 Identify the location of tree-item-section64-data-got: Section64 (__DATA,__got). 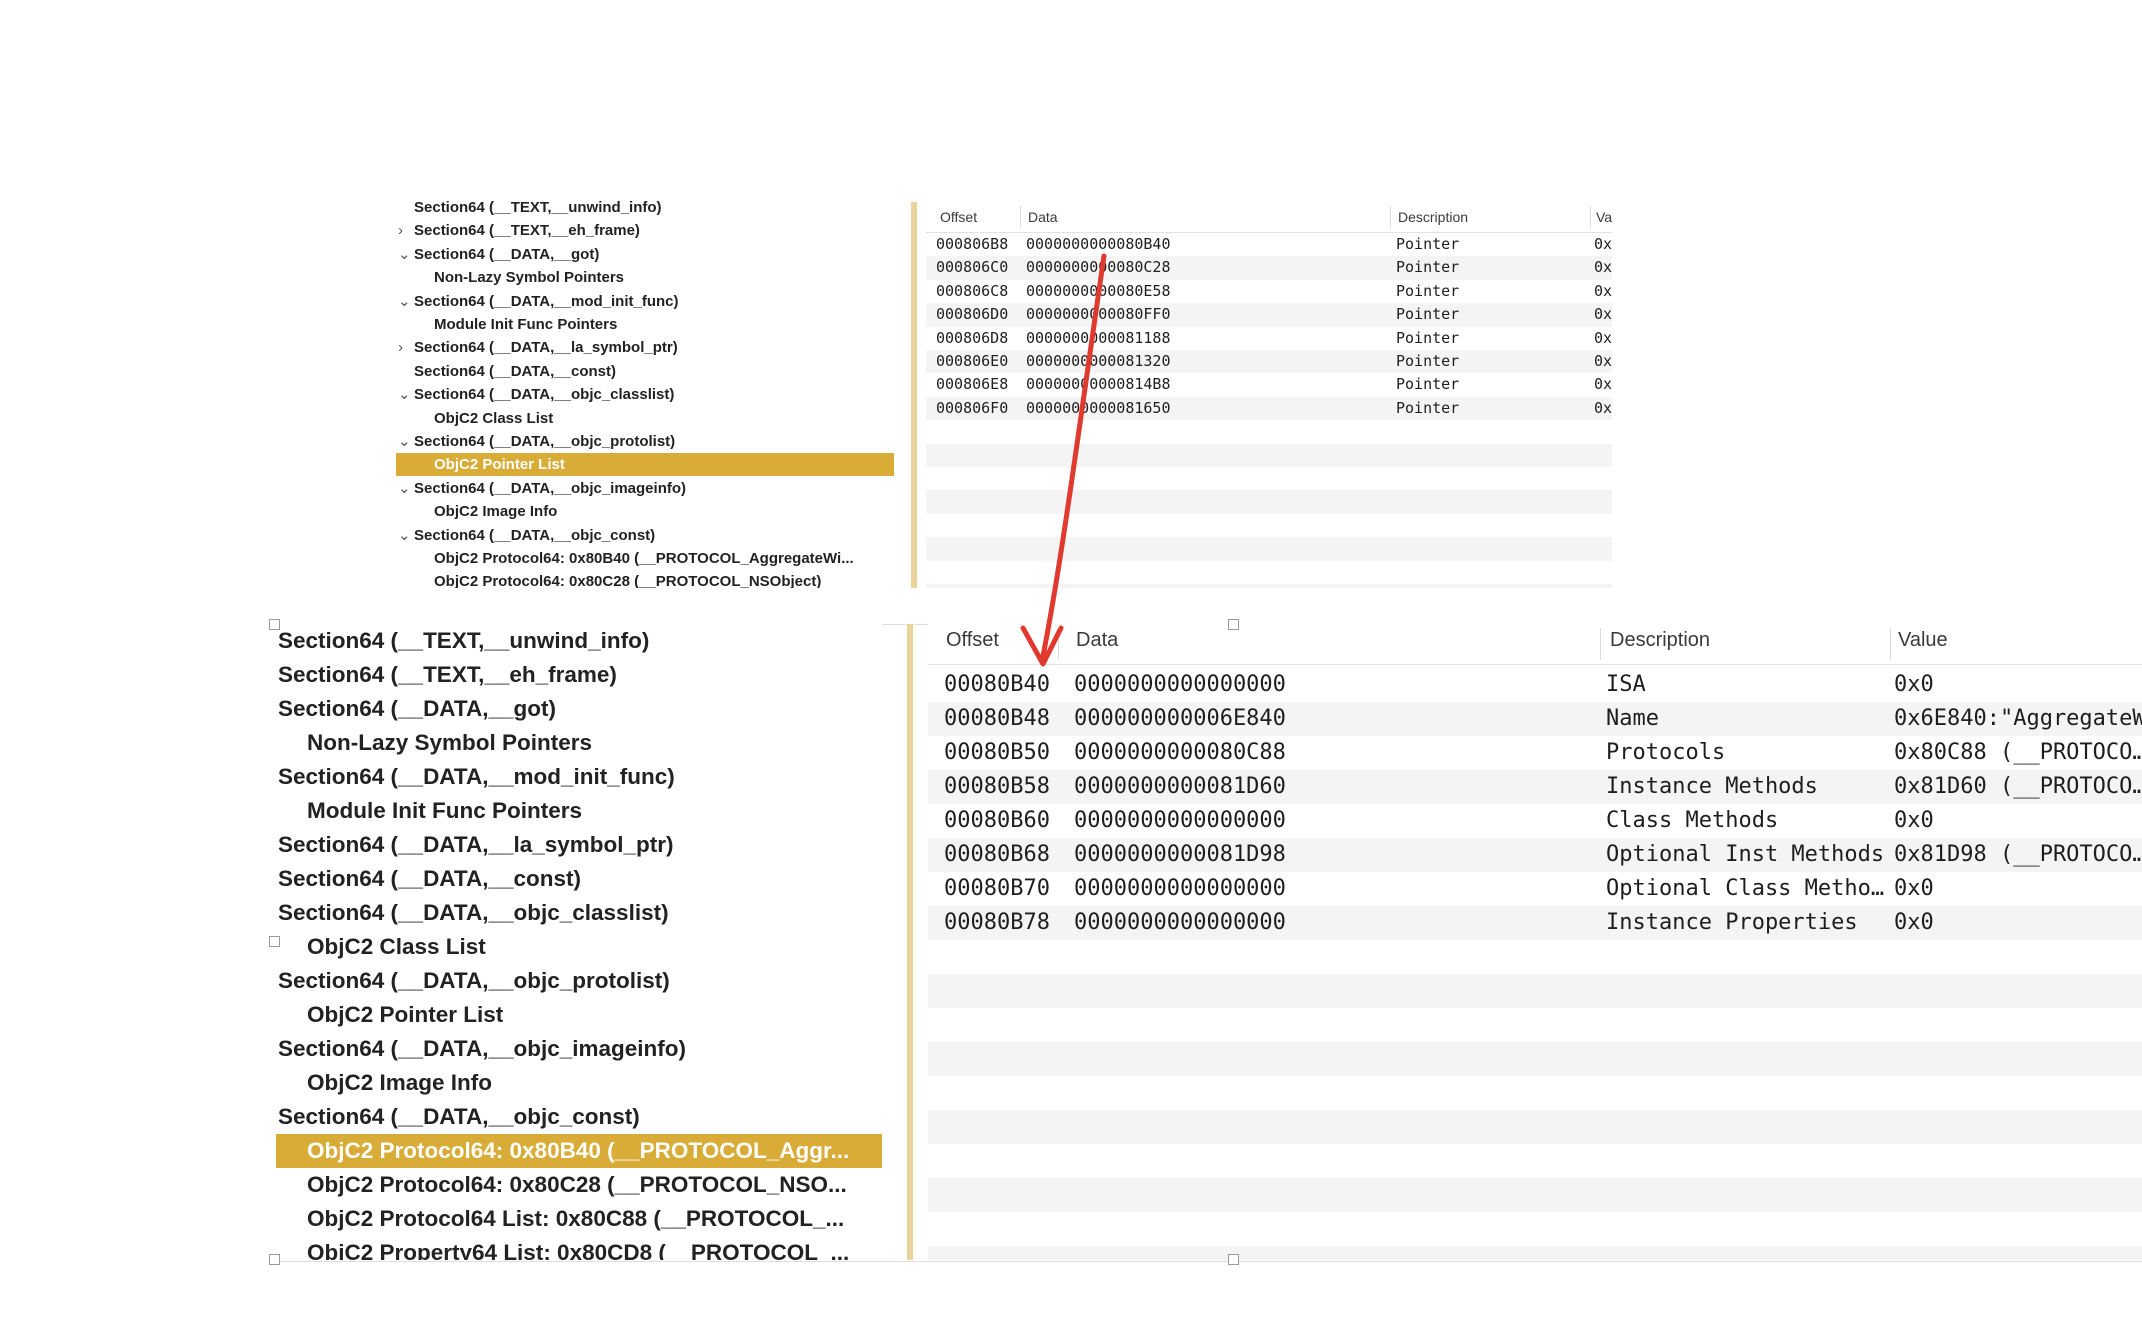
(578, 709).